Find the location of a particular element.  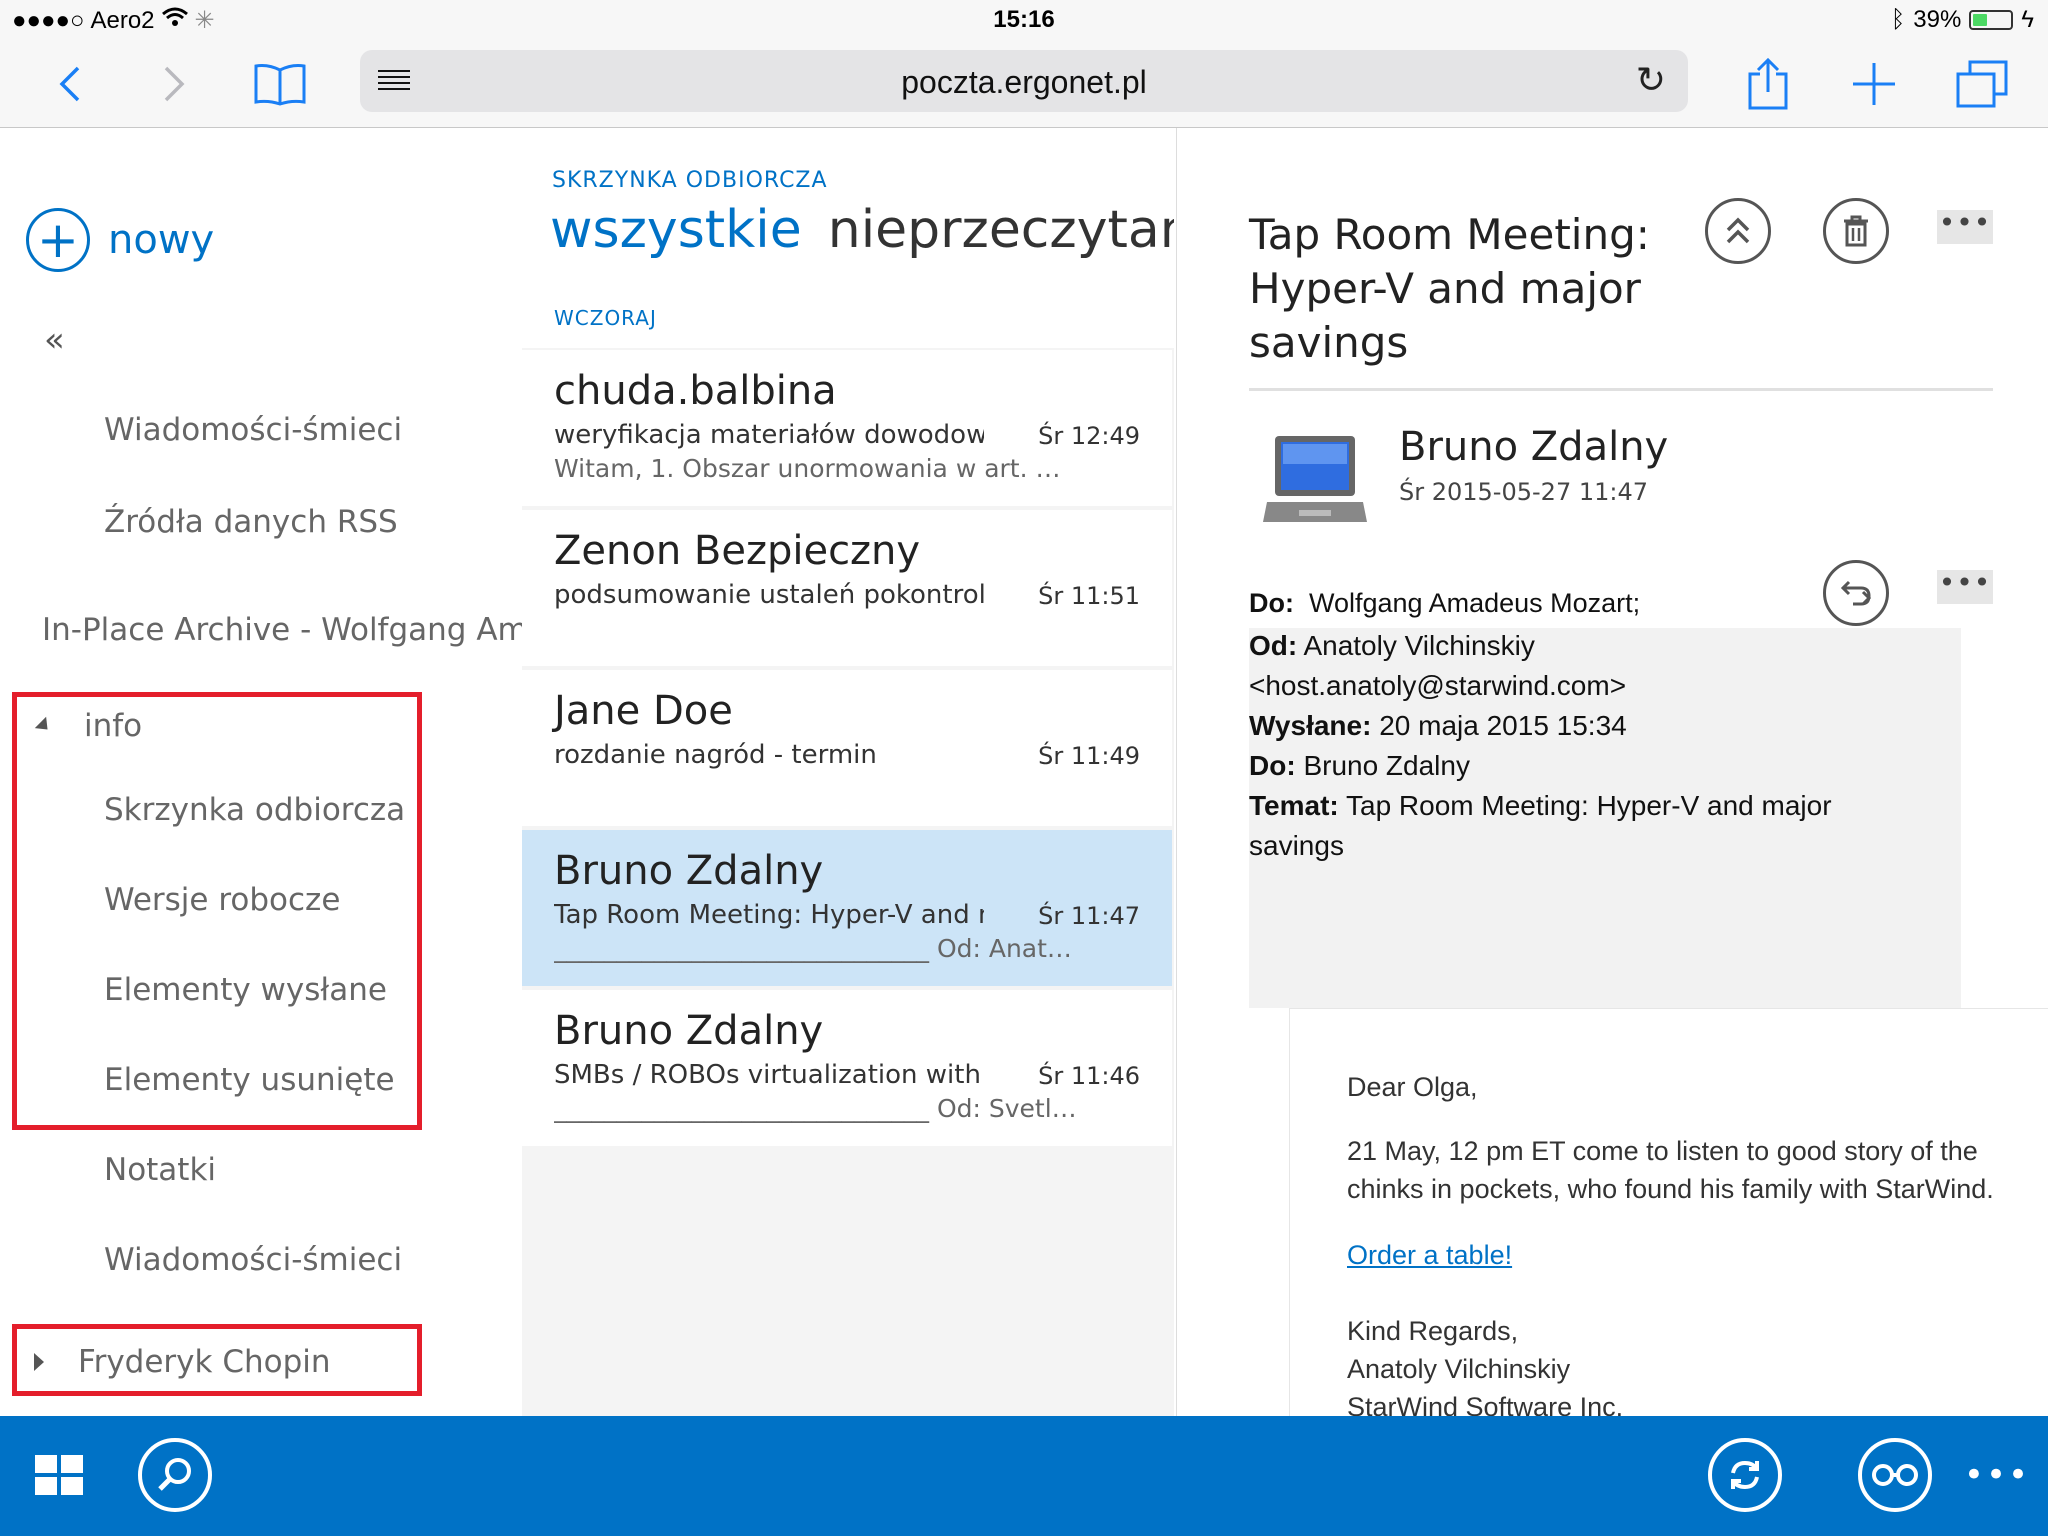

tabs-icon is located at coordinates (1982, 84).